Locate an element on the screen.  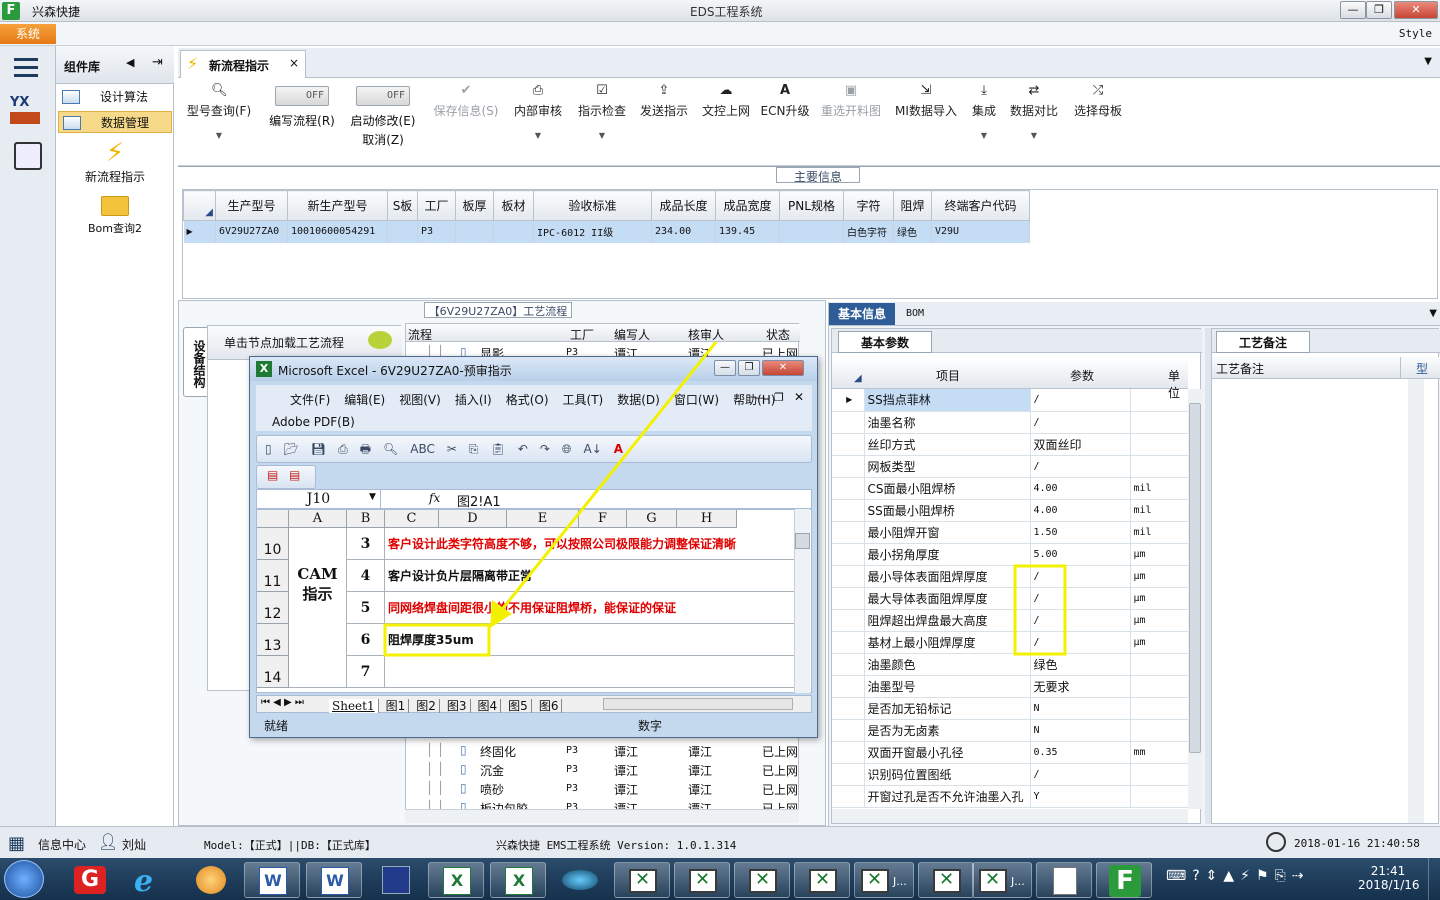
column-header: B is located at coordinates (366, 519).